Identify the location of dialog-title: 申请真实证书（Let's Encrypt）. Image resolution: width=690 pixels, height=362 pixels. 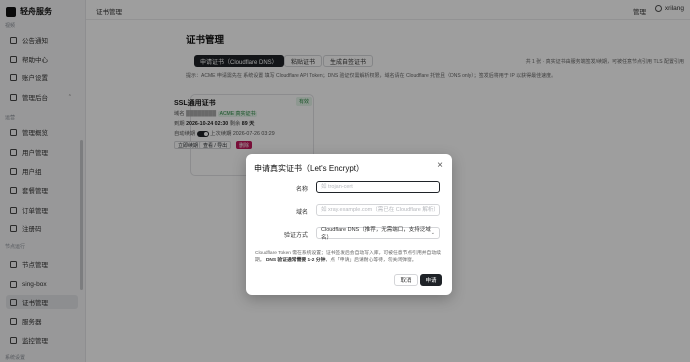
(309, 168).